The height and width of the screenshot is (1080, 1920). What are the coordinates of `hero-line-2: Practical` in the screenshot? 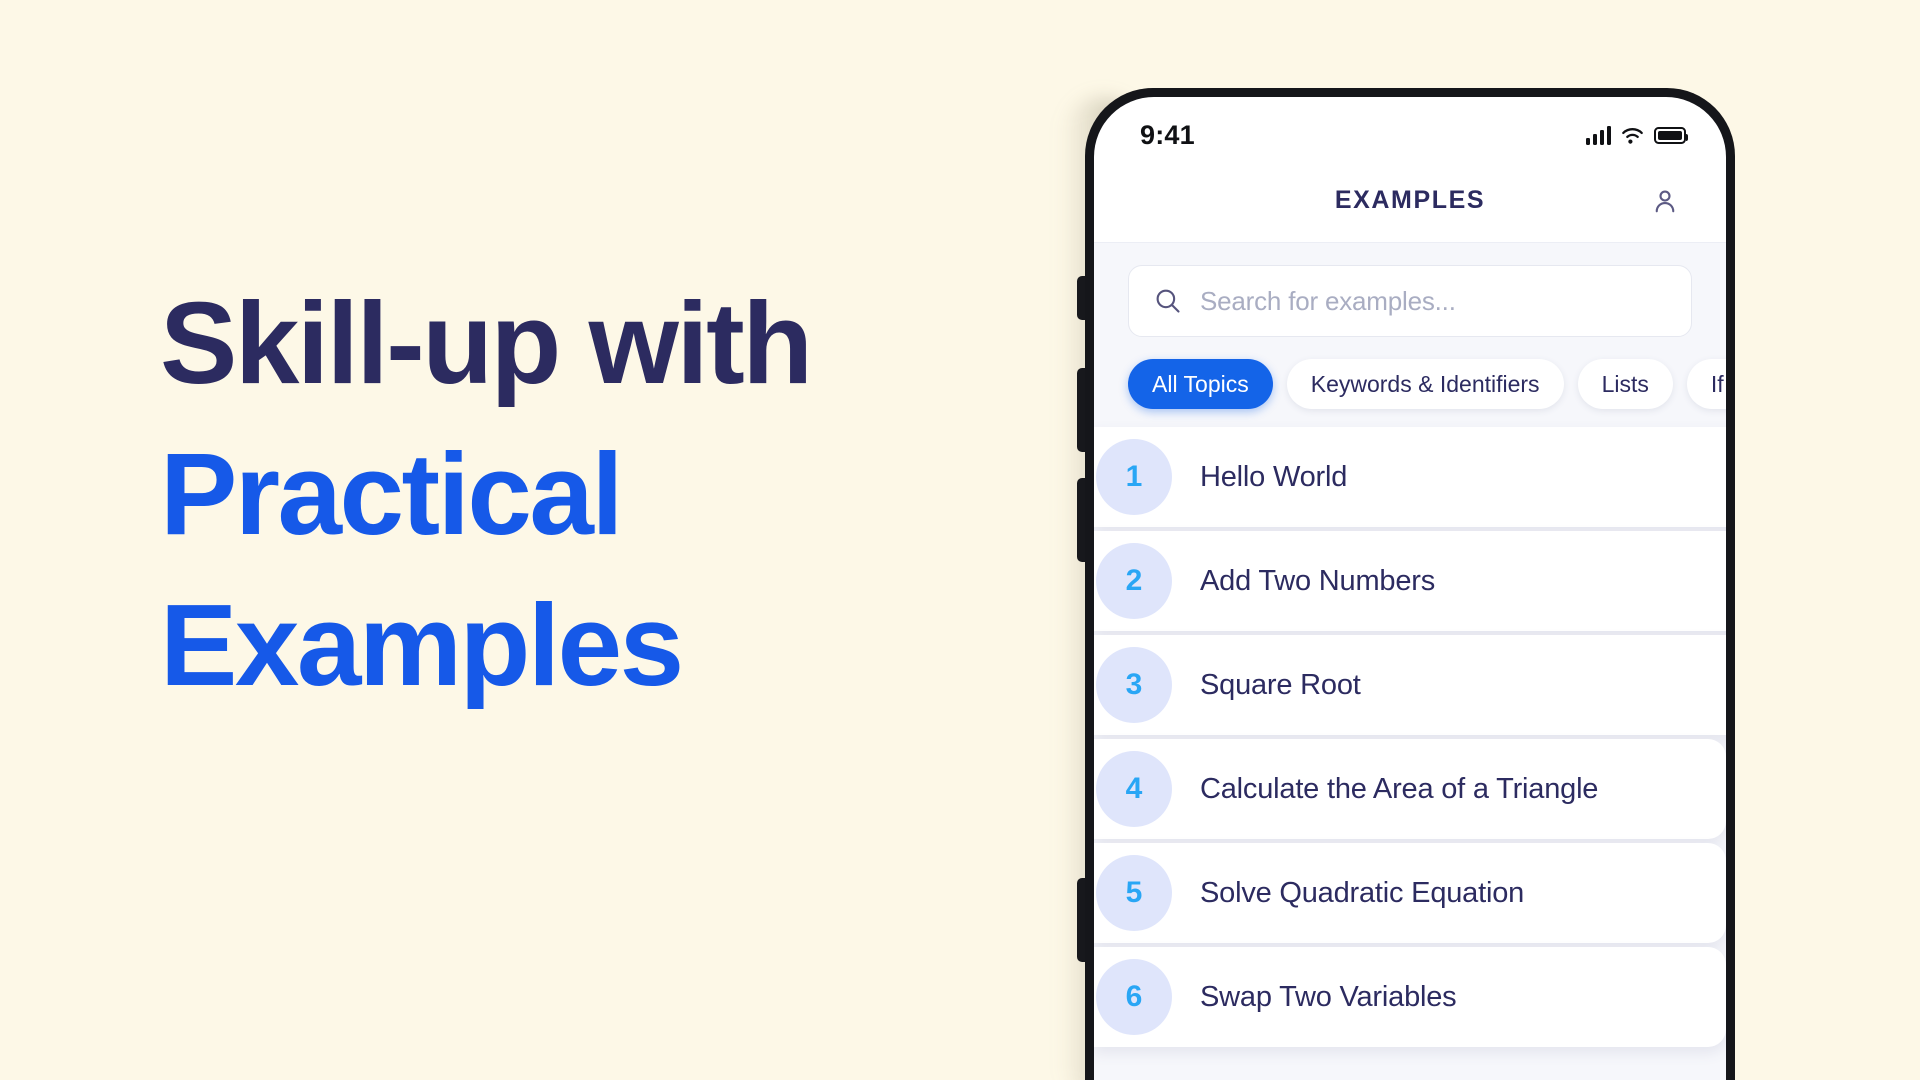 It's located at (392, 493).